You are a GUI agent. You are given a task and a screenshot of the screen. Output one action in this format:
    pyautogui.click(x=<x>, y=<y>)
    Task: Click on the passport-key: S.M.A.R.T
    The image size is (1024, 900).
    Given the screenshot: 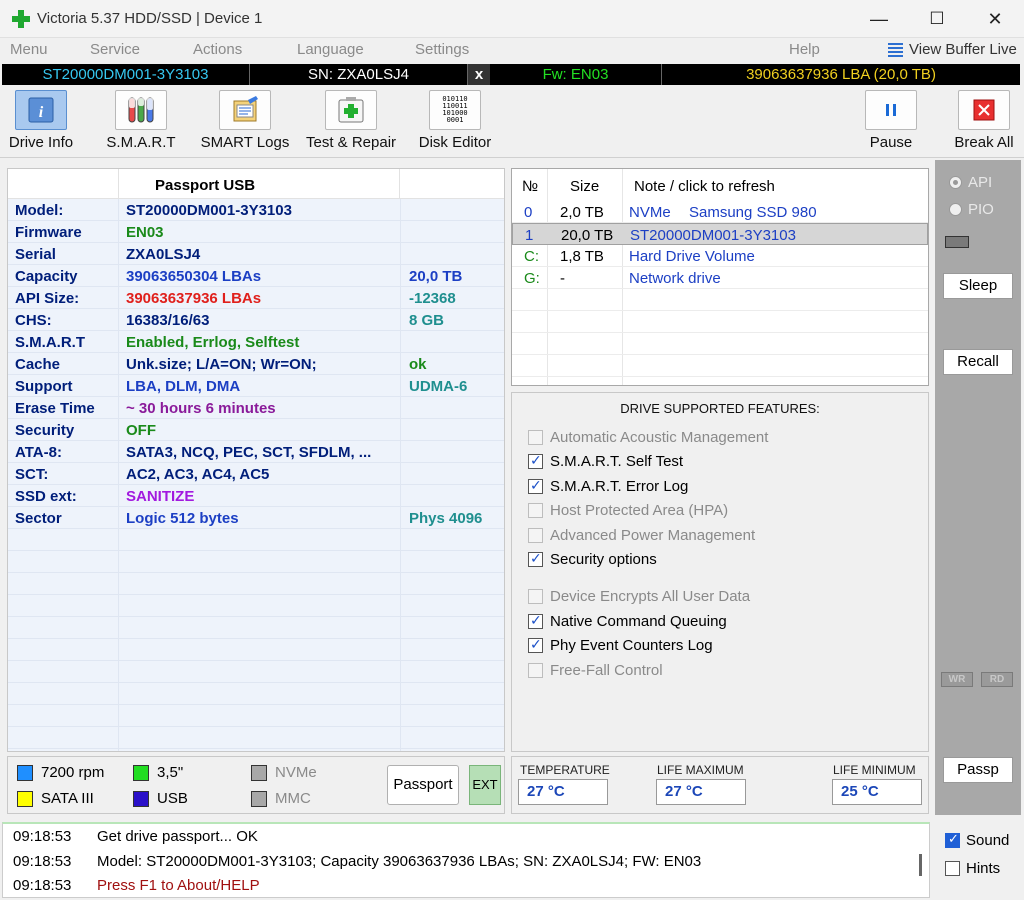 What is the action you would take?
    pyautogui.click(x=50, y=342)
    